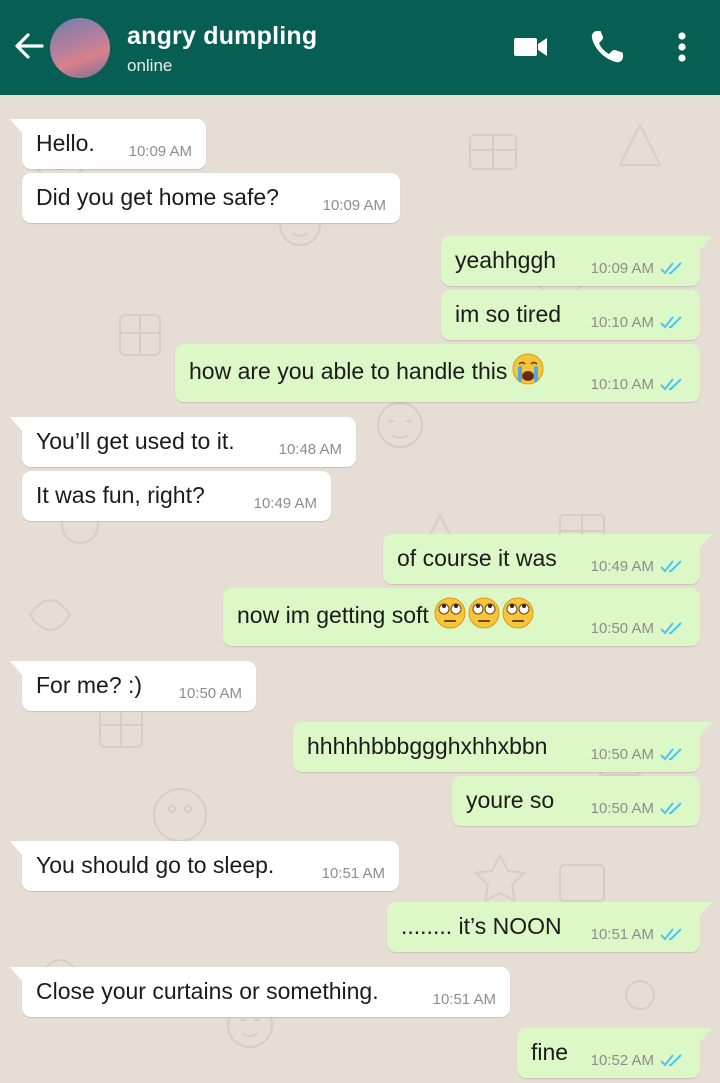 Image resolution: width=720 pixels, height=1083 pixels. Describe the element at coordinates (531, 47) in the screenshot. I see `video-call-icon` at that location.